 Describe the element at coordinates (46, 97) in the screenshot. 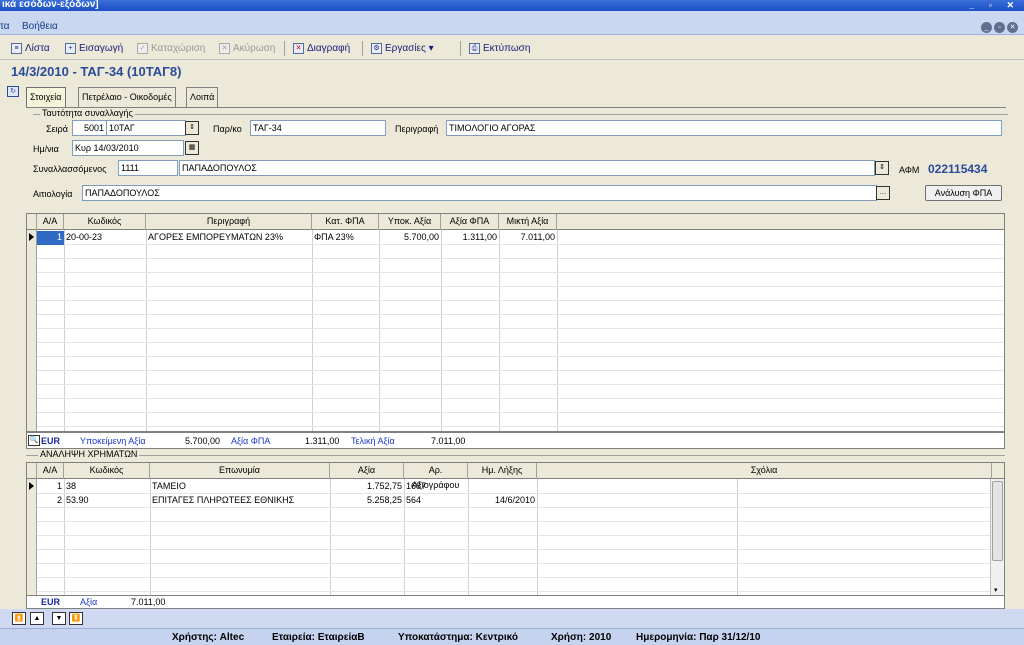

I see `tab-details: Στοιχεία` at that location.